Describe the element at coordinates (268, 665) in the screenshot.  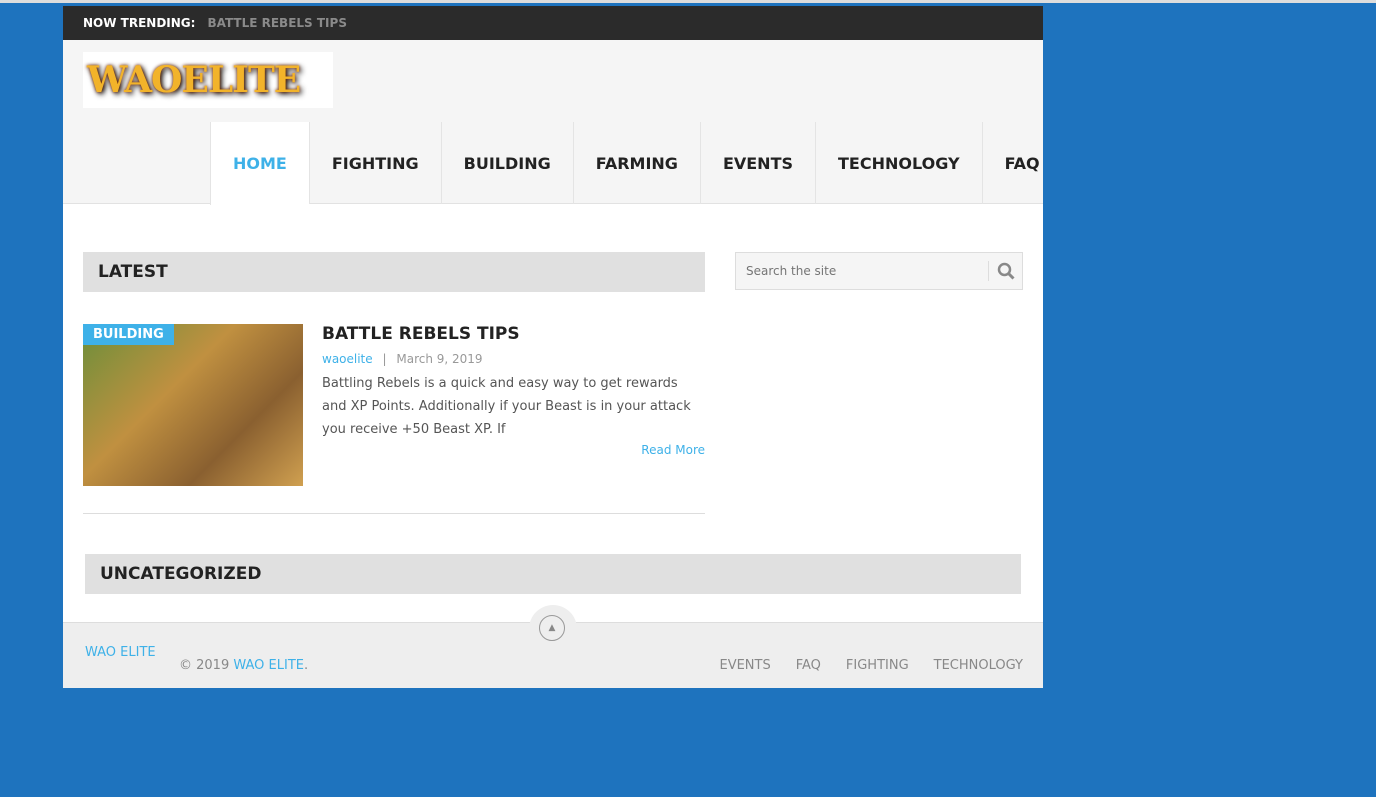
I see `copyright-link: WAO ELITE` at that location.